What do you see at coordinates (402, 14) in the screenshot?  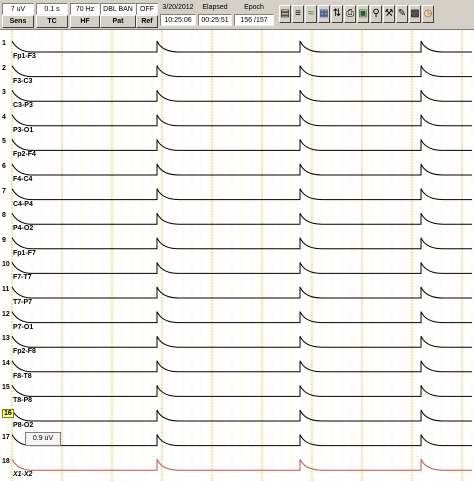 I see `notes-icon: ✎` at bounding box center [402, 14].